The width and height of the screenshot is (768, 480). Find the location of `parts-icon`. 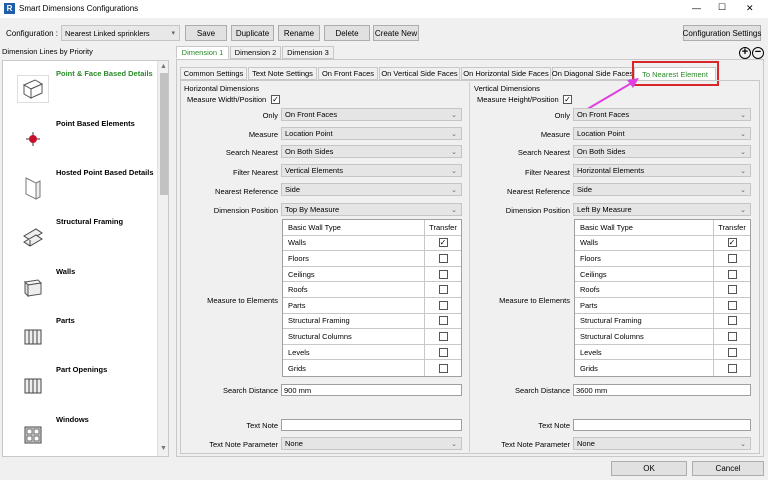

parts-icon is located at coordinates (33, 336).